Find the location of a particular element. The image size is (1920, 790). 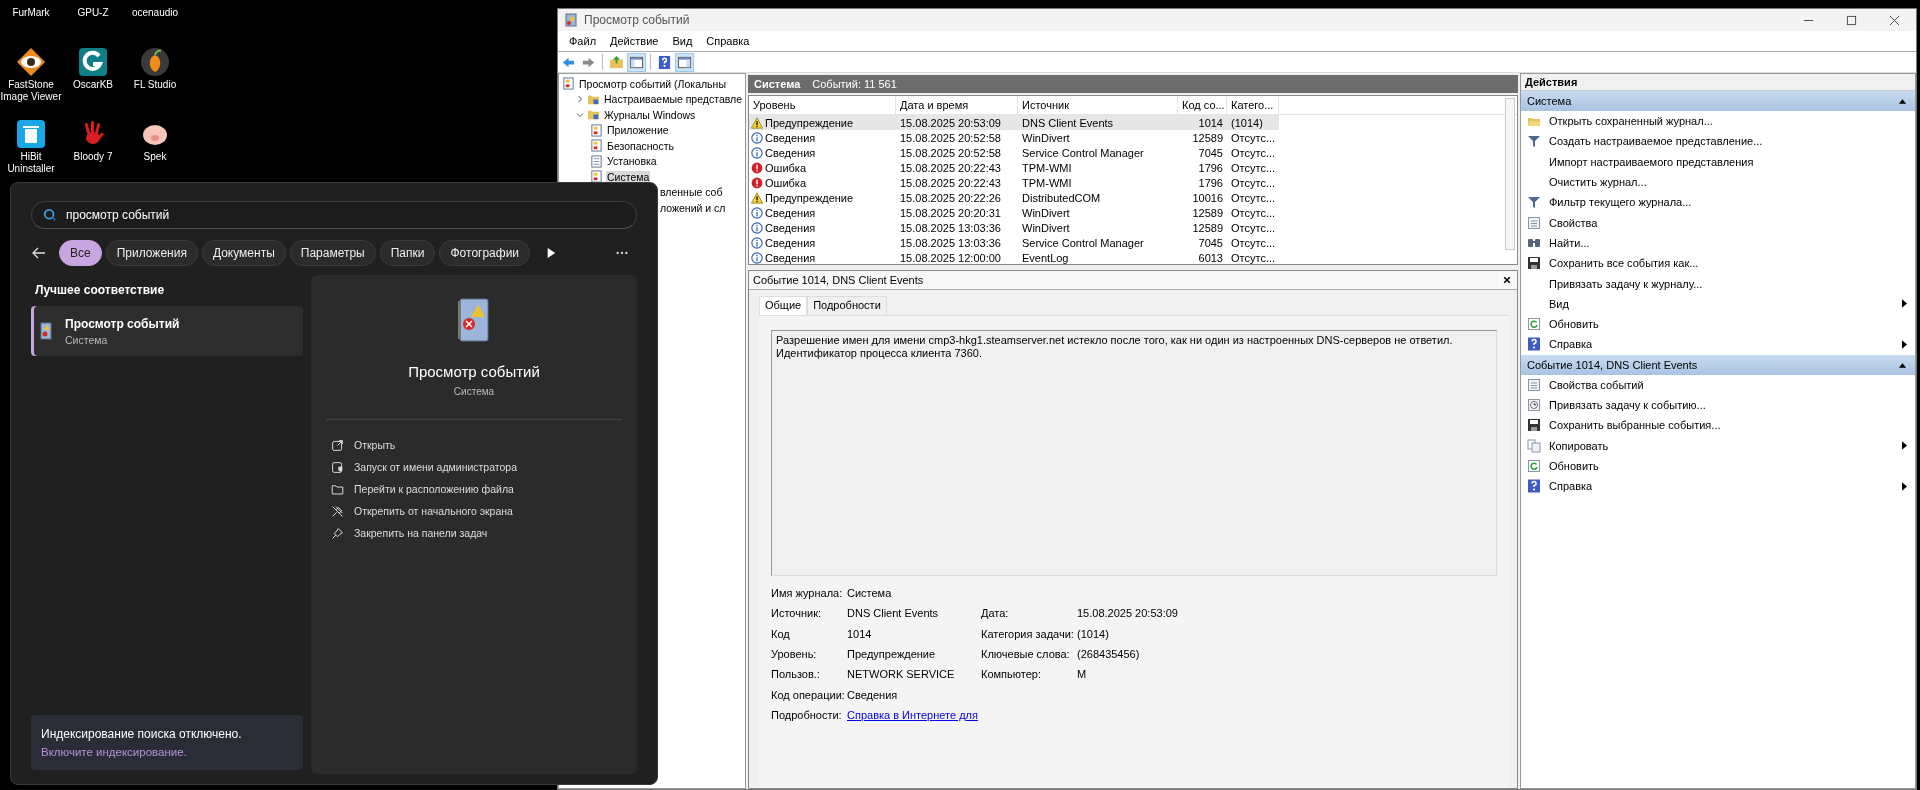

tree-item: Просмотр событий (Локальны is located at coordinates (652, 83).